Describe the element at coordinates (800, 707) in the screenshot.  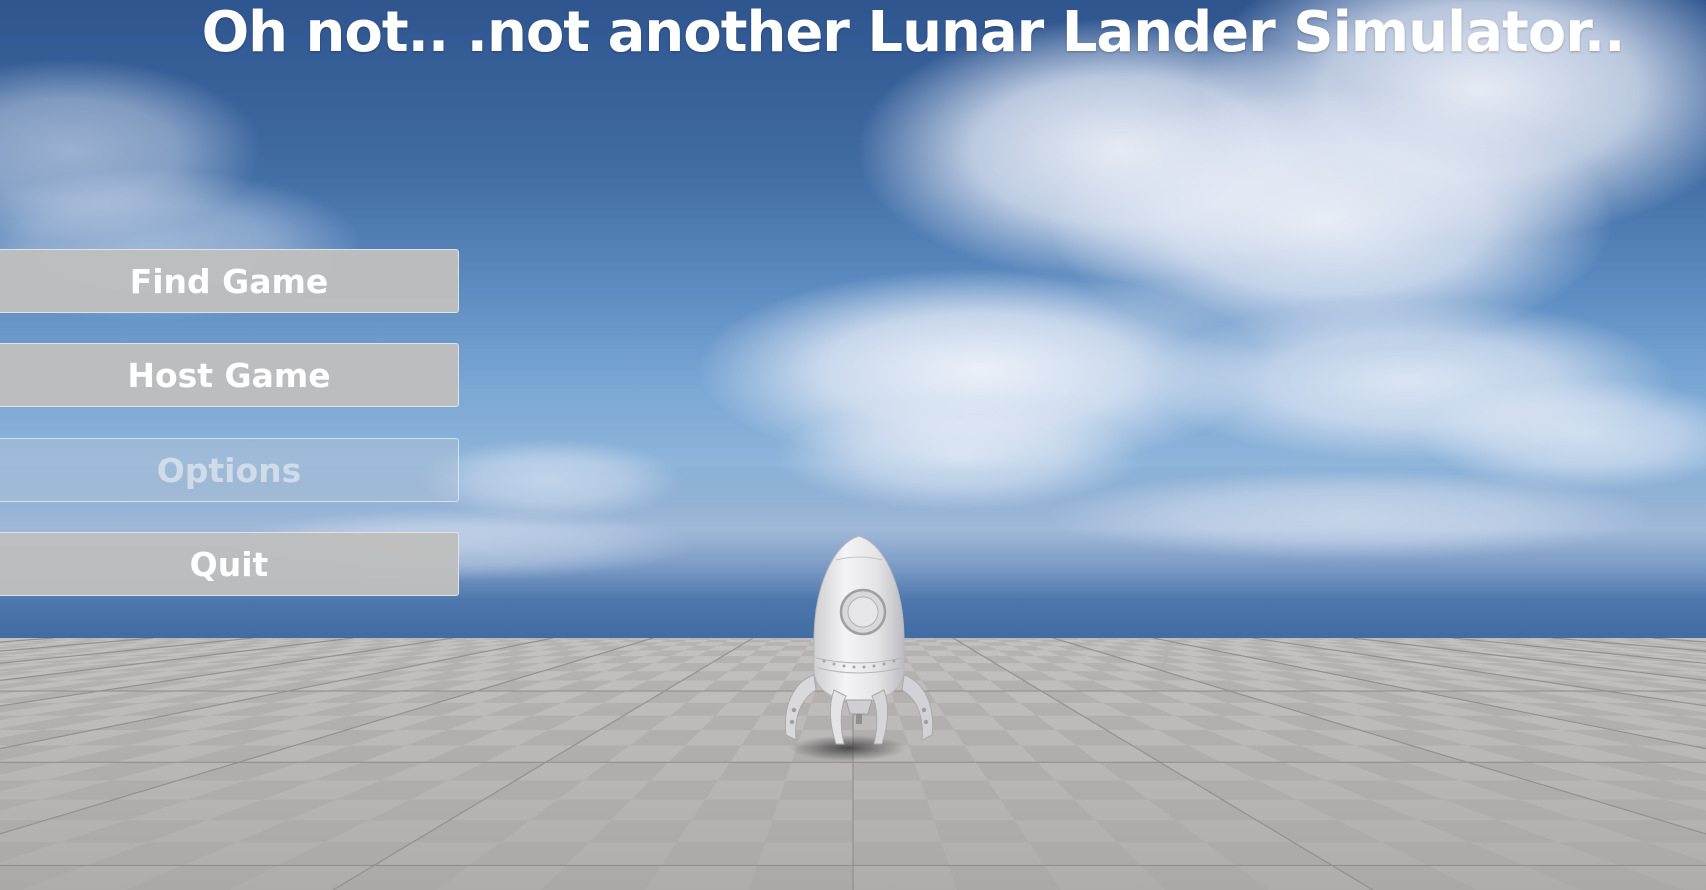
I see `rocket-left-fin` at that location.